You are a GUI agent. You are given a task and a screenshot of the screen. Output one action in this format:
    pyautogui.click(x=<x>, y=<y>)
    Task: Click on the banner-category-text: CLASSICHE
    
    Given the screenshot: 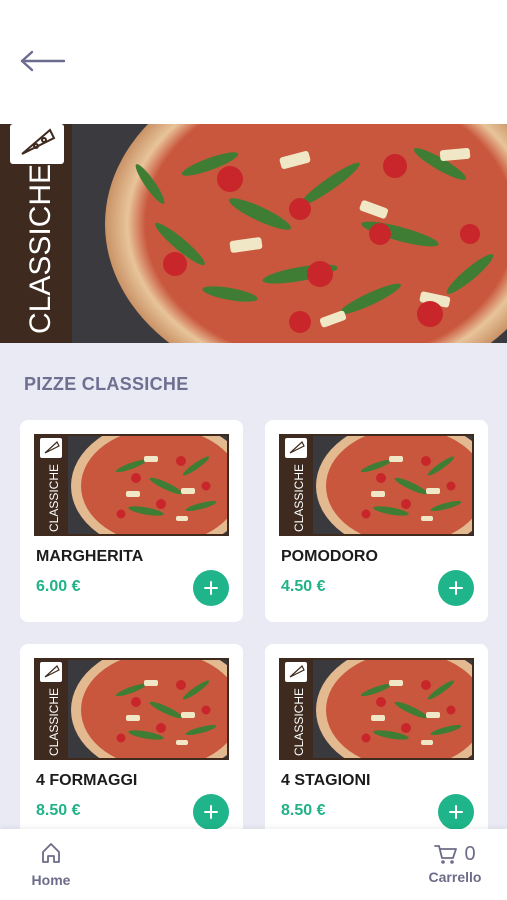 What is the action you would take?
    pyautogui.click(x=40, y=249)
    